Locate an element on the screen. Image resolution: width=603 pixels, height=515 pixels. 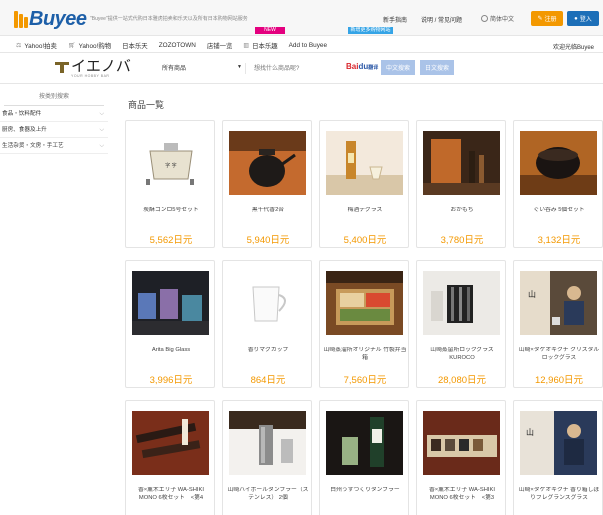
product-card: ぐい呑み 5個セット 3,132日元 is located at coordinates (558, 184).